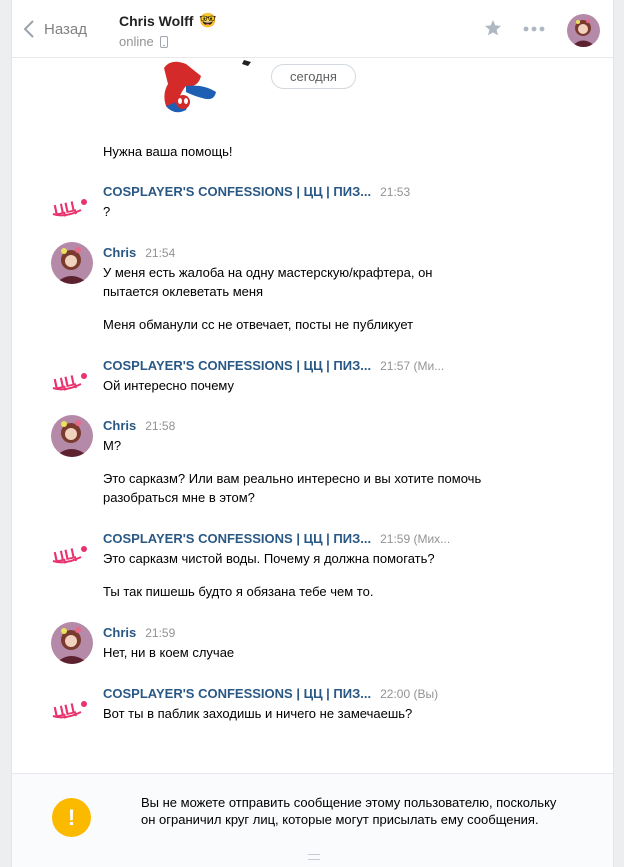  I want to click on message-header: Chris 21:54, so click(139, 252).